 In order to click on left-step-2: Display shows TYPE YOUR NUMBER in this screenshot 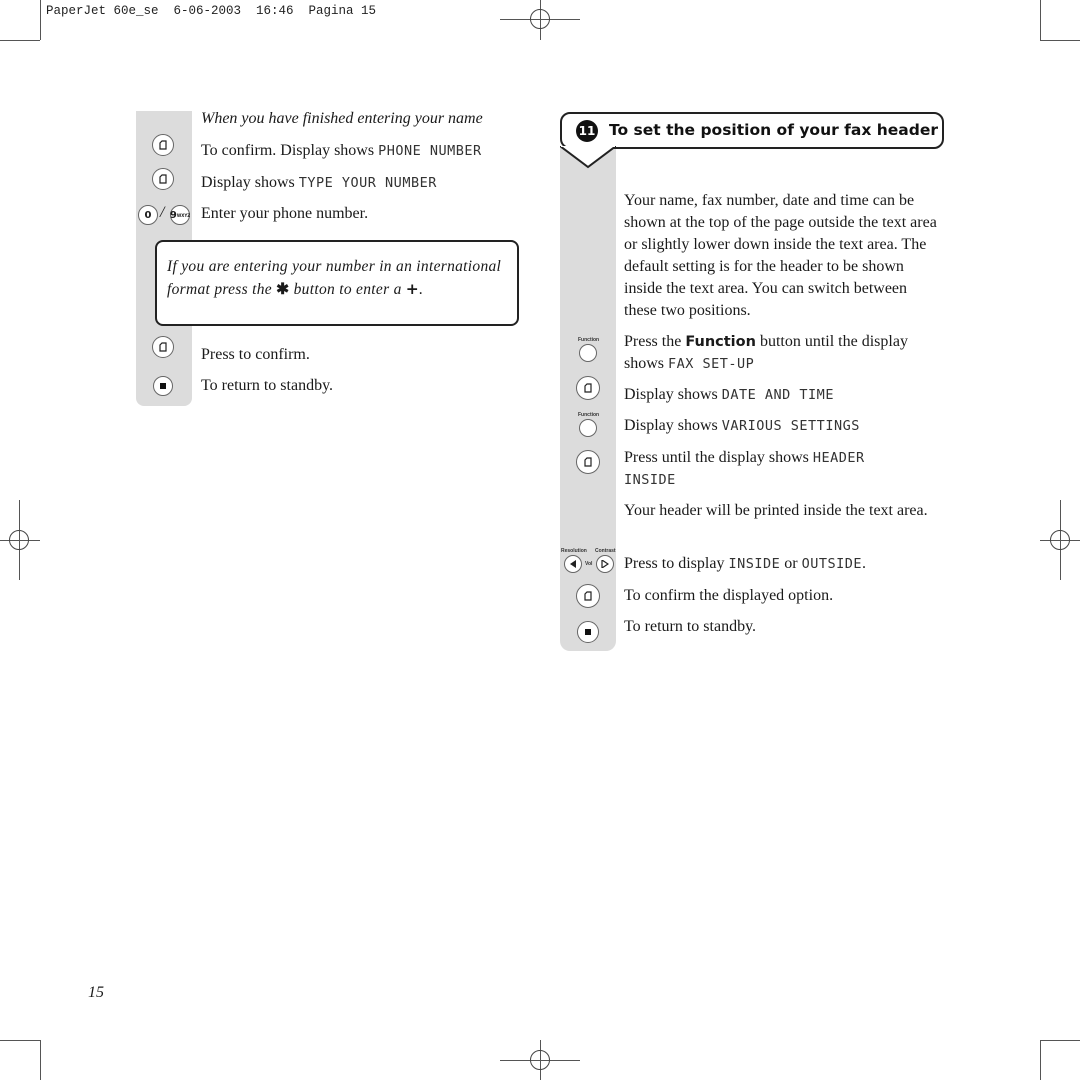, I will do `click(319, 183)`.